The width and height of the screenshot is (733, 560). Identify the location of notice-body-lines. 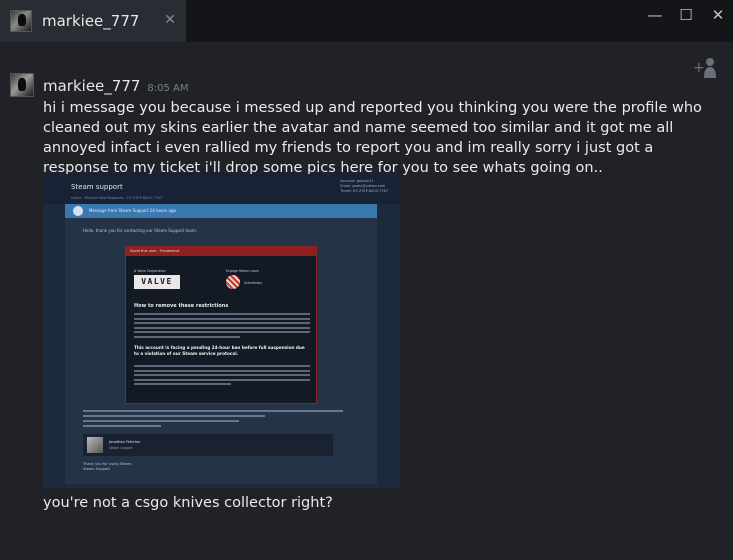
(222, 326).